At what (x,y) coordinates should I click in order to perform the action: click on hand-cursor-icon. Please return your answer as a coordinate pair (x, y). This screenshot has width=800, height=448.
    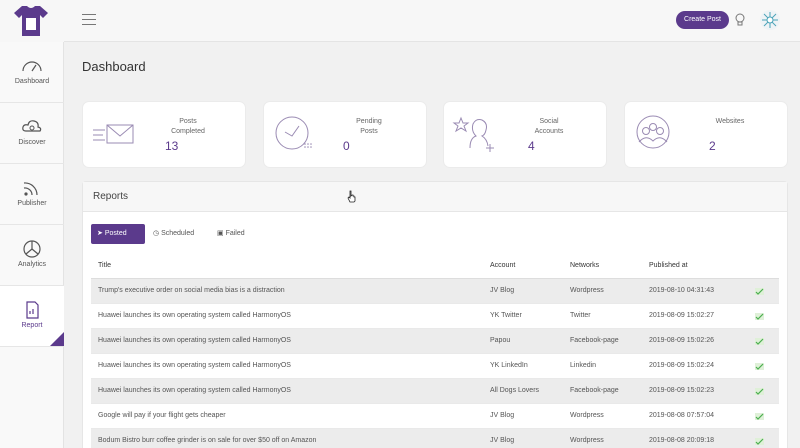
    Looking at the image, I should click on (351, 196).